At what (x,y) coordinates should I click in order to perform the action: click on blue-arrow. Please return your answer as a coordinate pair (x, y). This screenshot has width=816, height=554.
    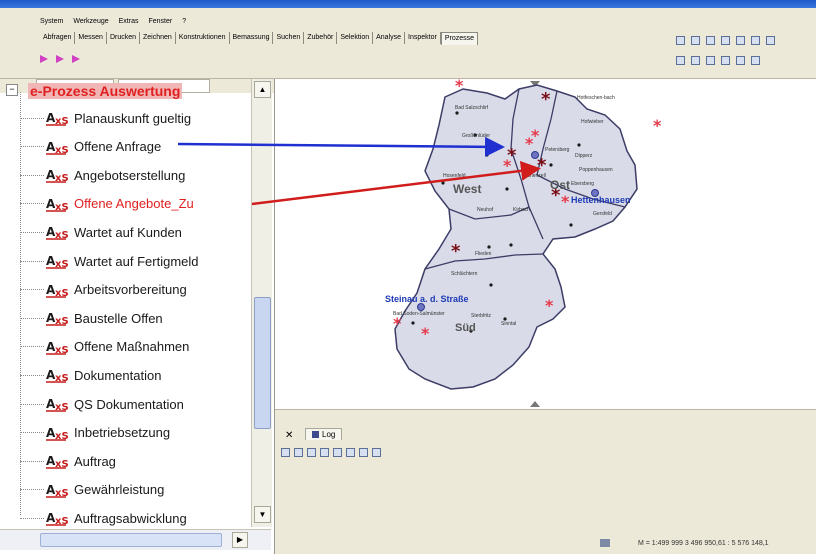
    Looking at the image, I should click on (341, 146).